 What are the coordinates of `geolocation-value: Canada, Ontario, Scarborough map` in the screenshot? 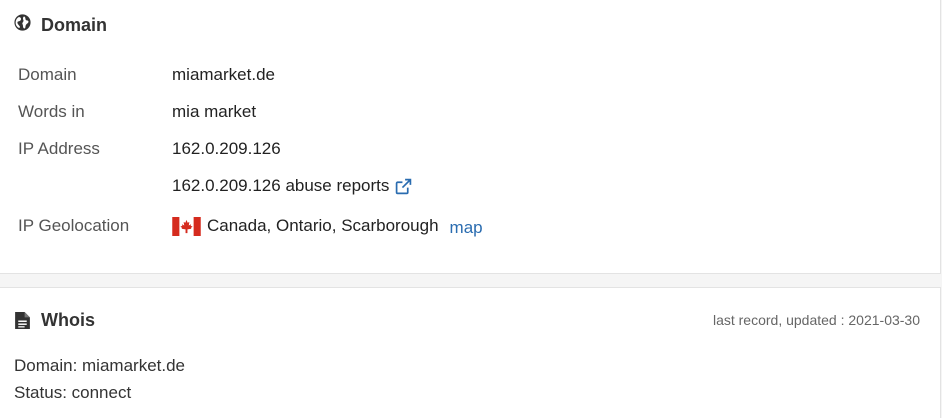 It's located at (327, 226).